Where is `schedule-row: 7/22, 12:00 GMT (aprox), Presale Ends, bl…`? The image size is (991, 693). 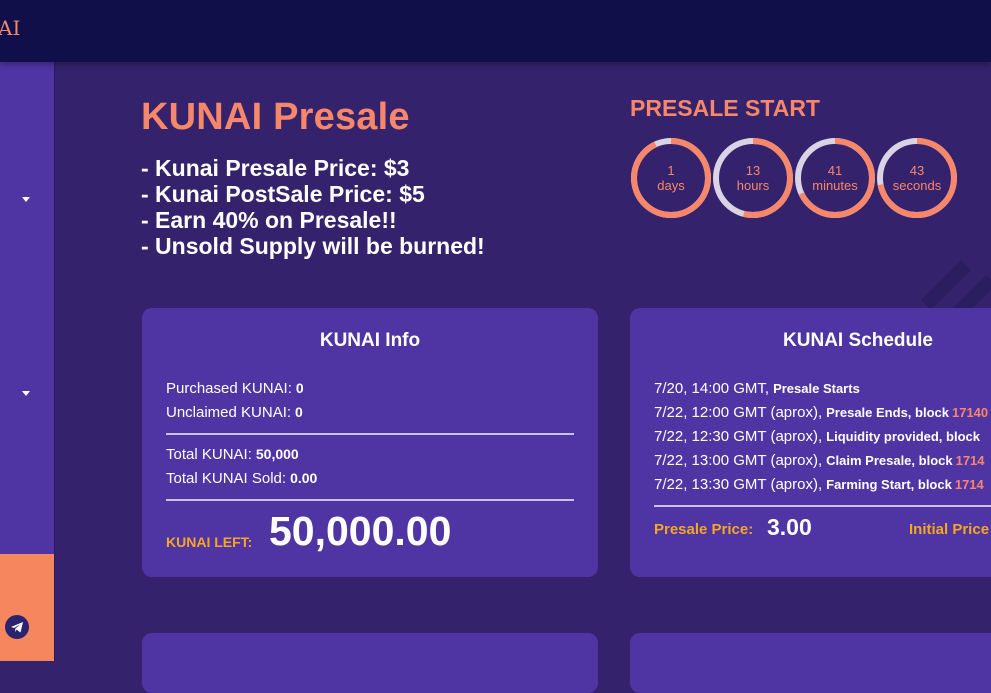
schedule-row: 7/22, 12:00 GMT (aprox), Presale Ends, bl… is located at coordinates (821, 412).